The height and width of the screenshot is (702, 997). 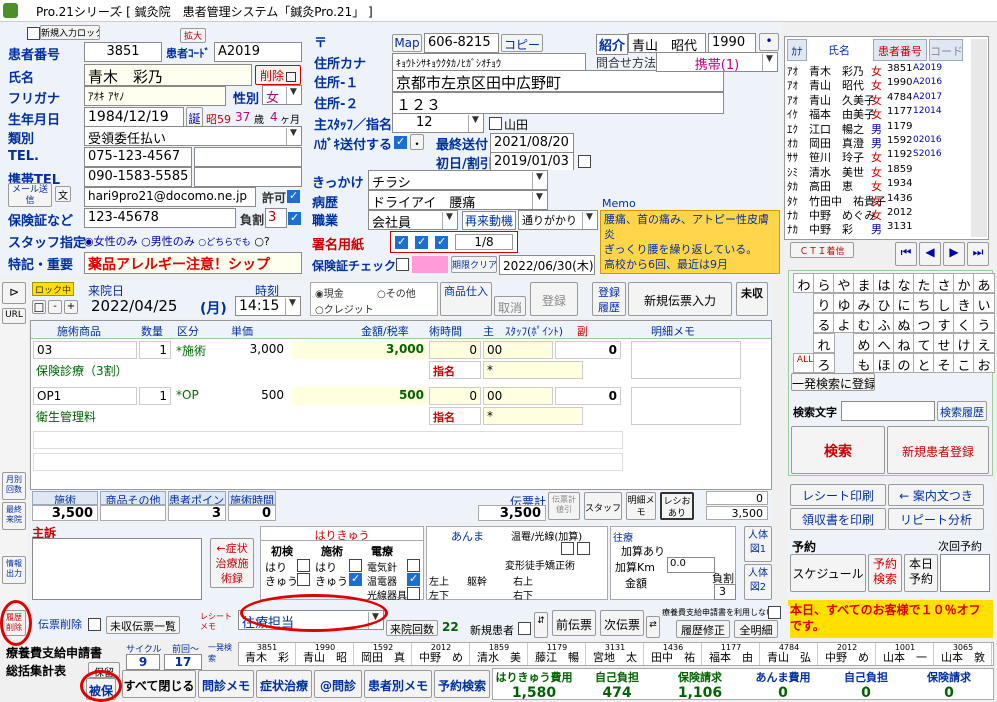 I want to click on item-qty: 1, so click(x=155, y=396).